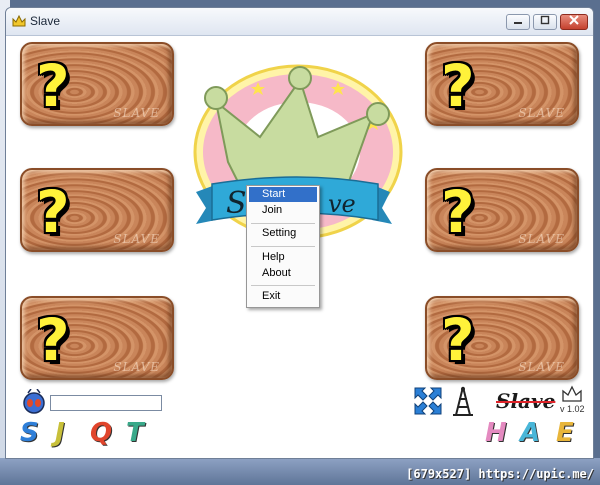  I want to click on letter-j-button: J, so click(60, 433).